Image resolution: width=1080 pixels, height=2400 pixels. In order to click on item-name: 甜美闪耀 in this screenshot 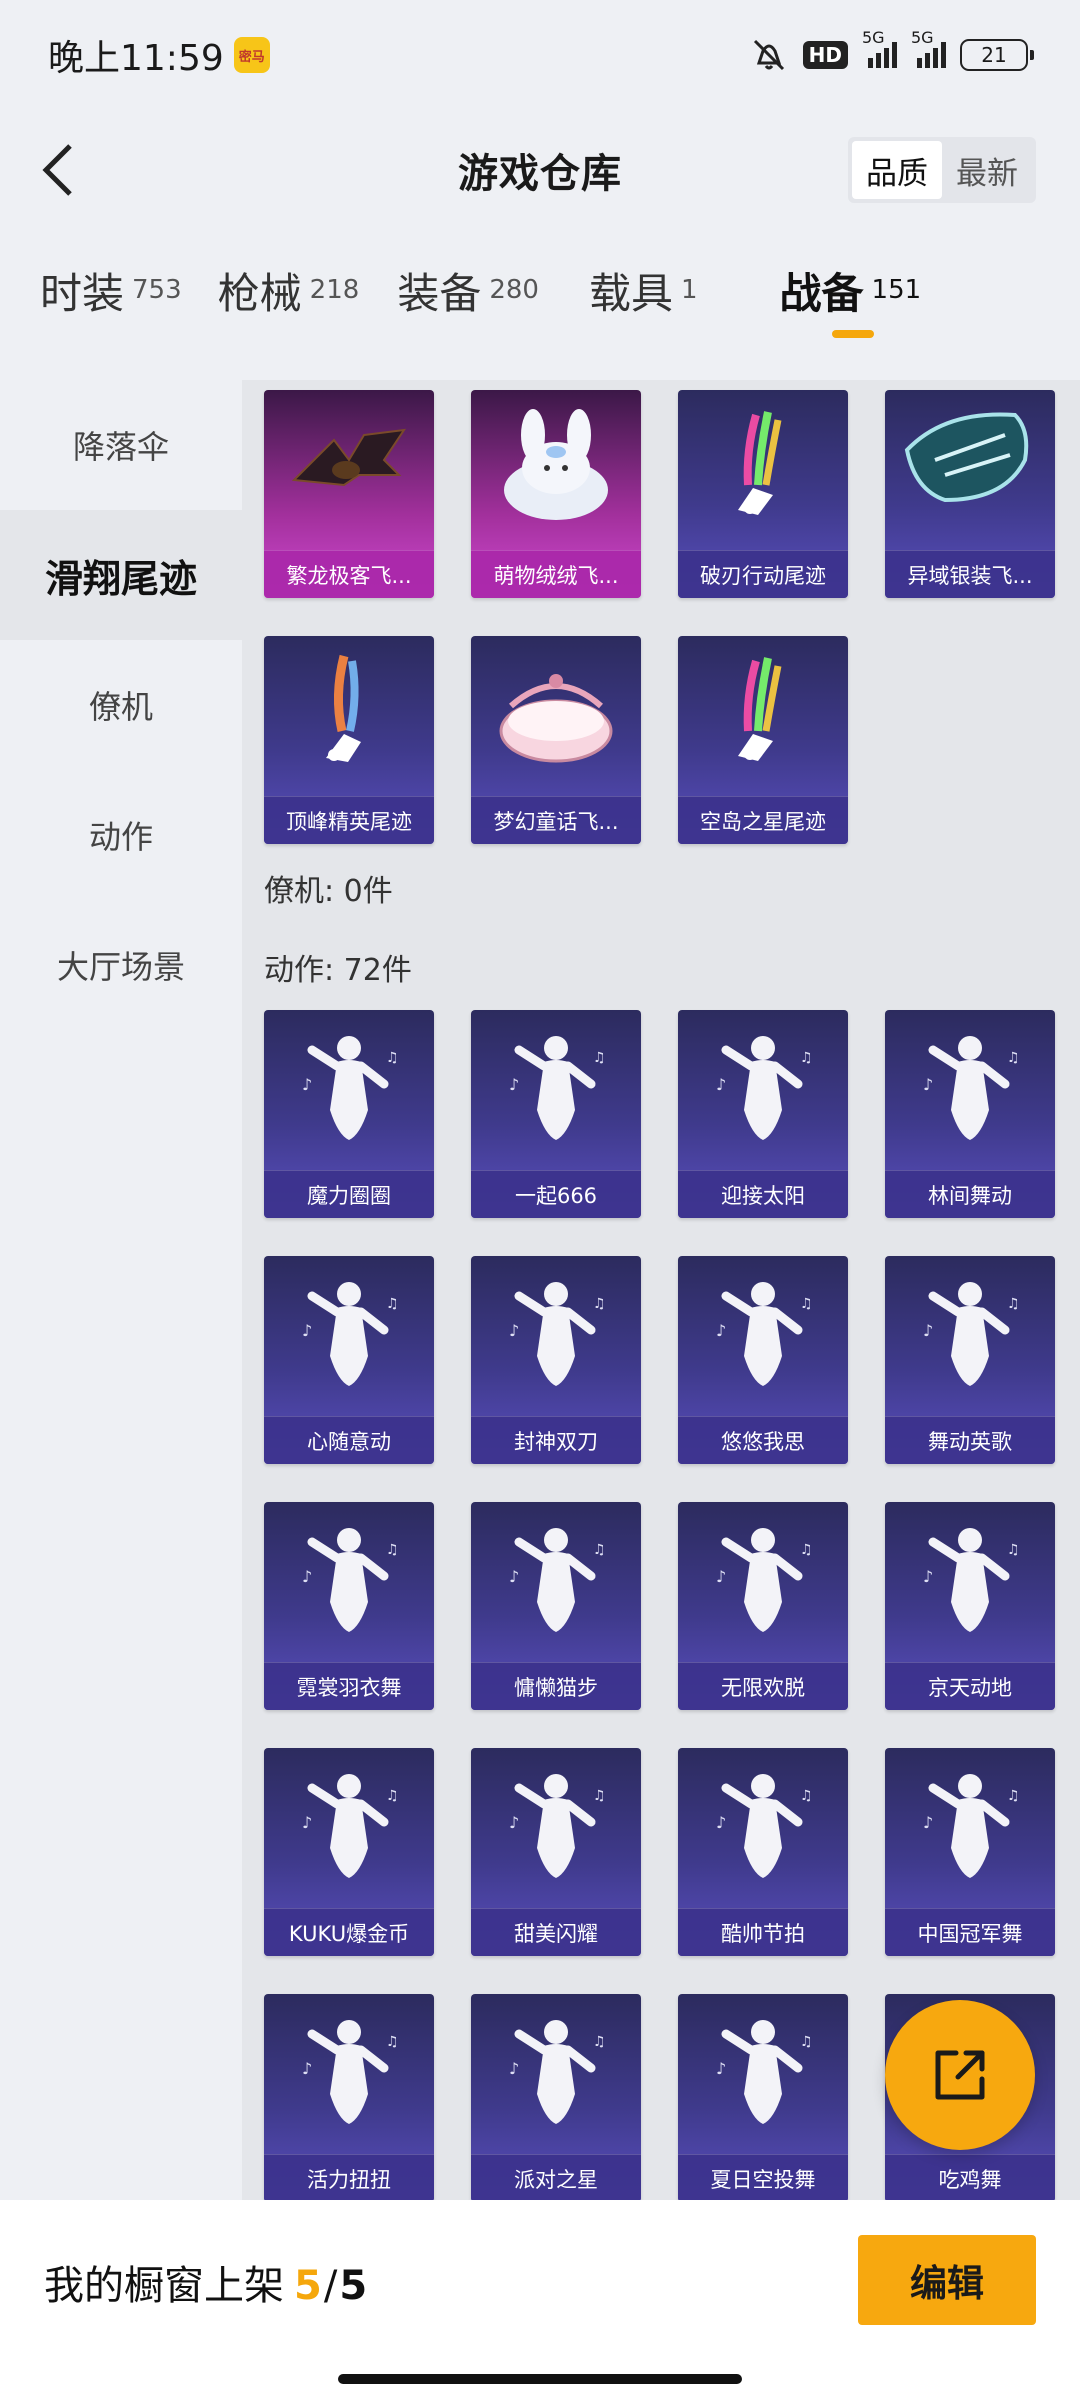, I will do `click(556, 1932)`.